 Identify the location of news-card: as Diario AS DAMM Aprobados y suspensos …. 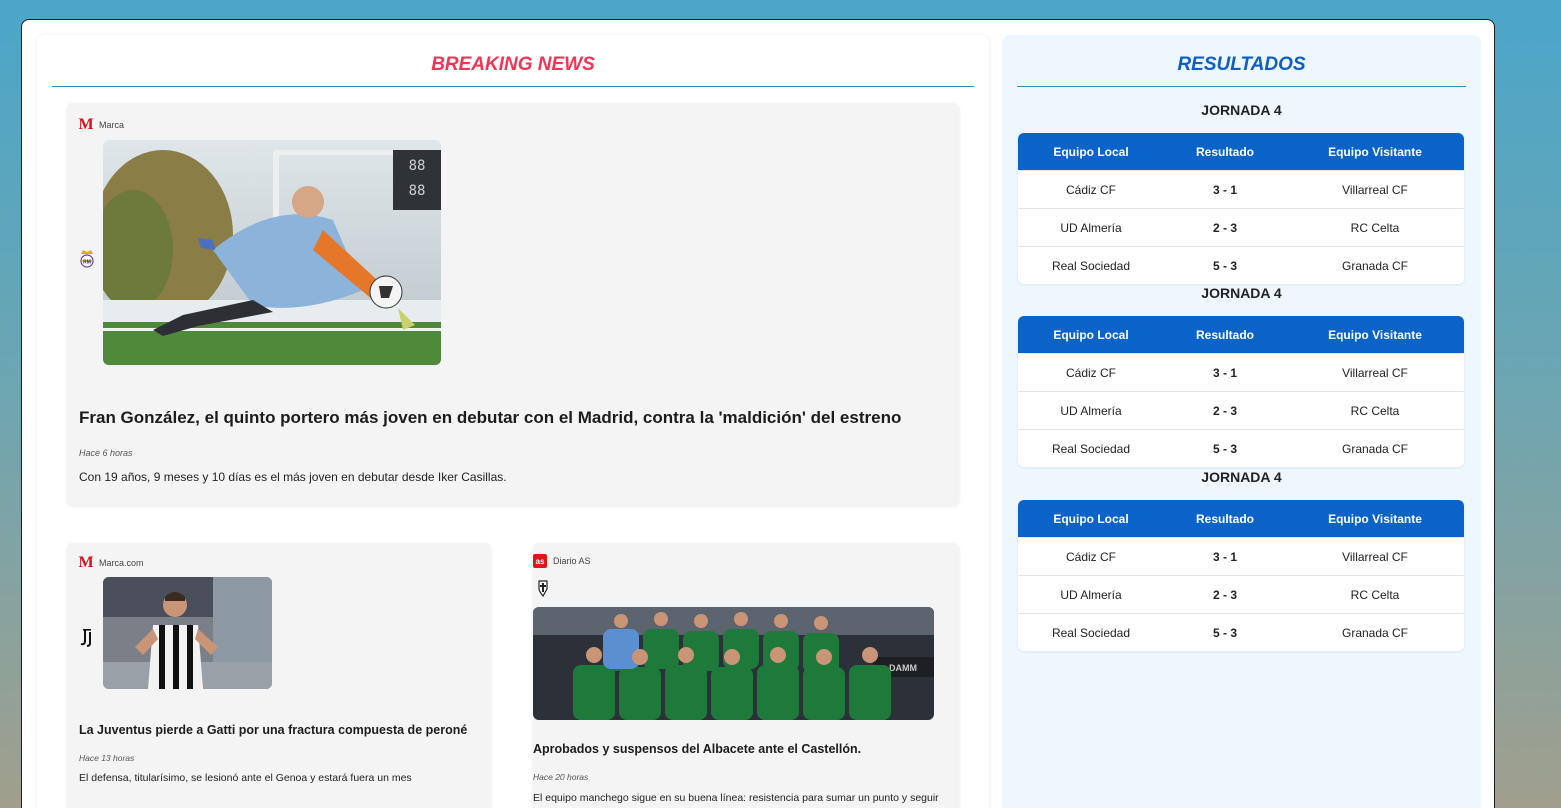
(746, 675).